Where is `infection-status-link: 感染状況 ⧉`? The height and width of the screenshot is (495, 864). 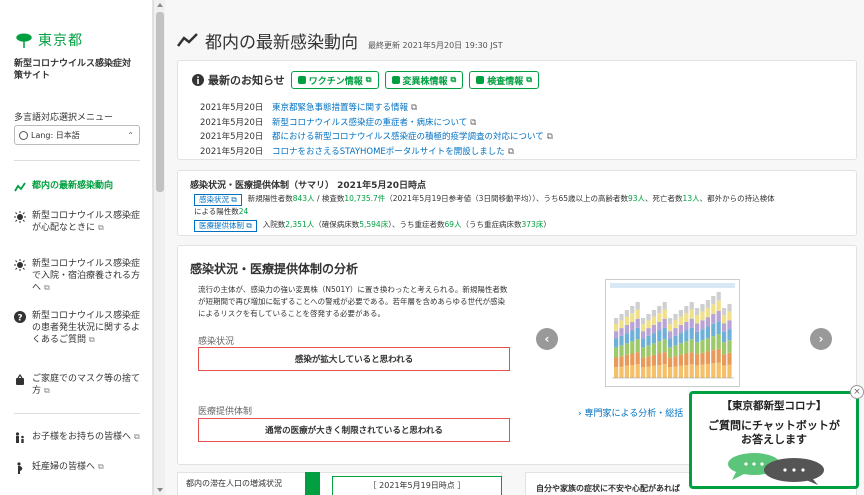 infection-status-link: 感染状況 ⧉ is located at coordinates (218, 200).